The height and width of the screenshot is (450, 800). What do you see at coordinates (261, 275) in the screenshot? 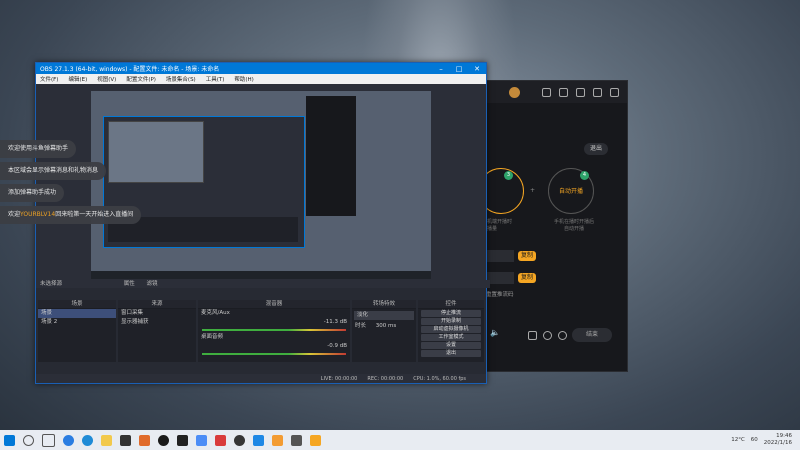
I see `nested-taskbar` at bounding box center [261, 275].